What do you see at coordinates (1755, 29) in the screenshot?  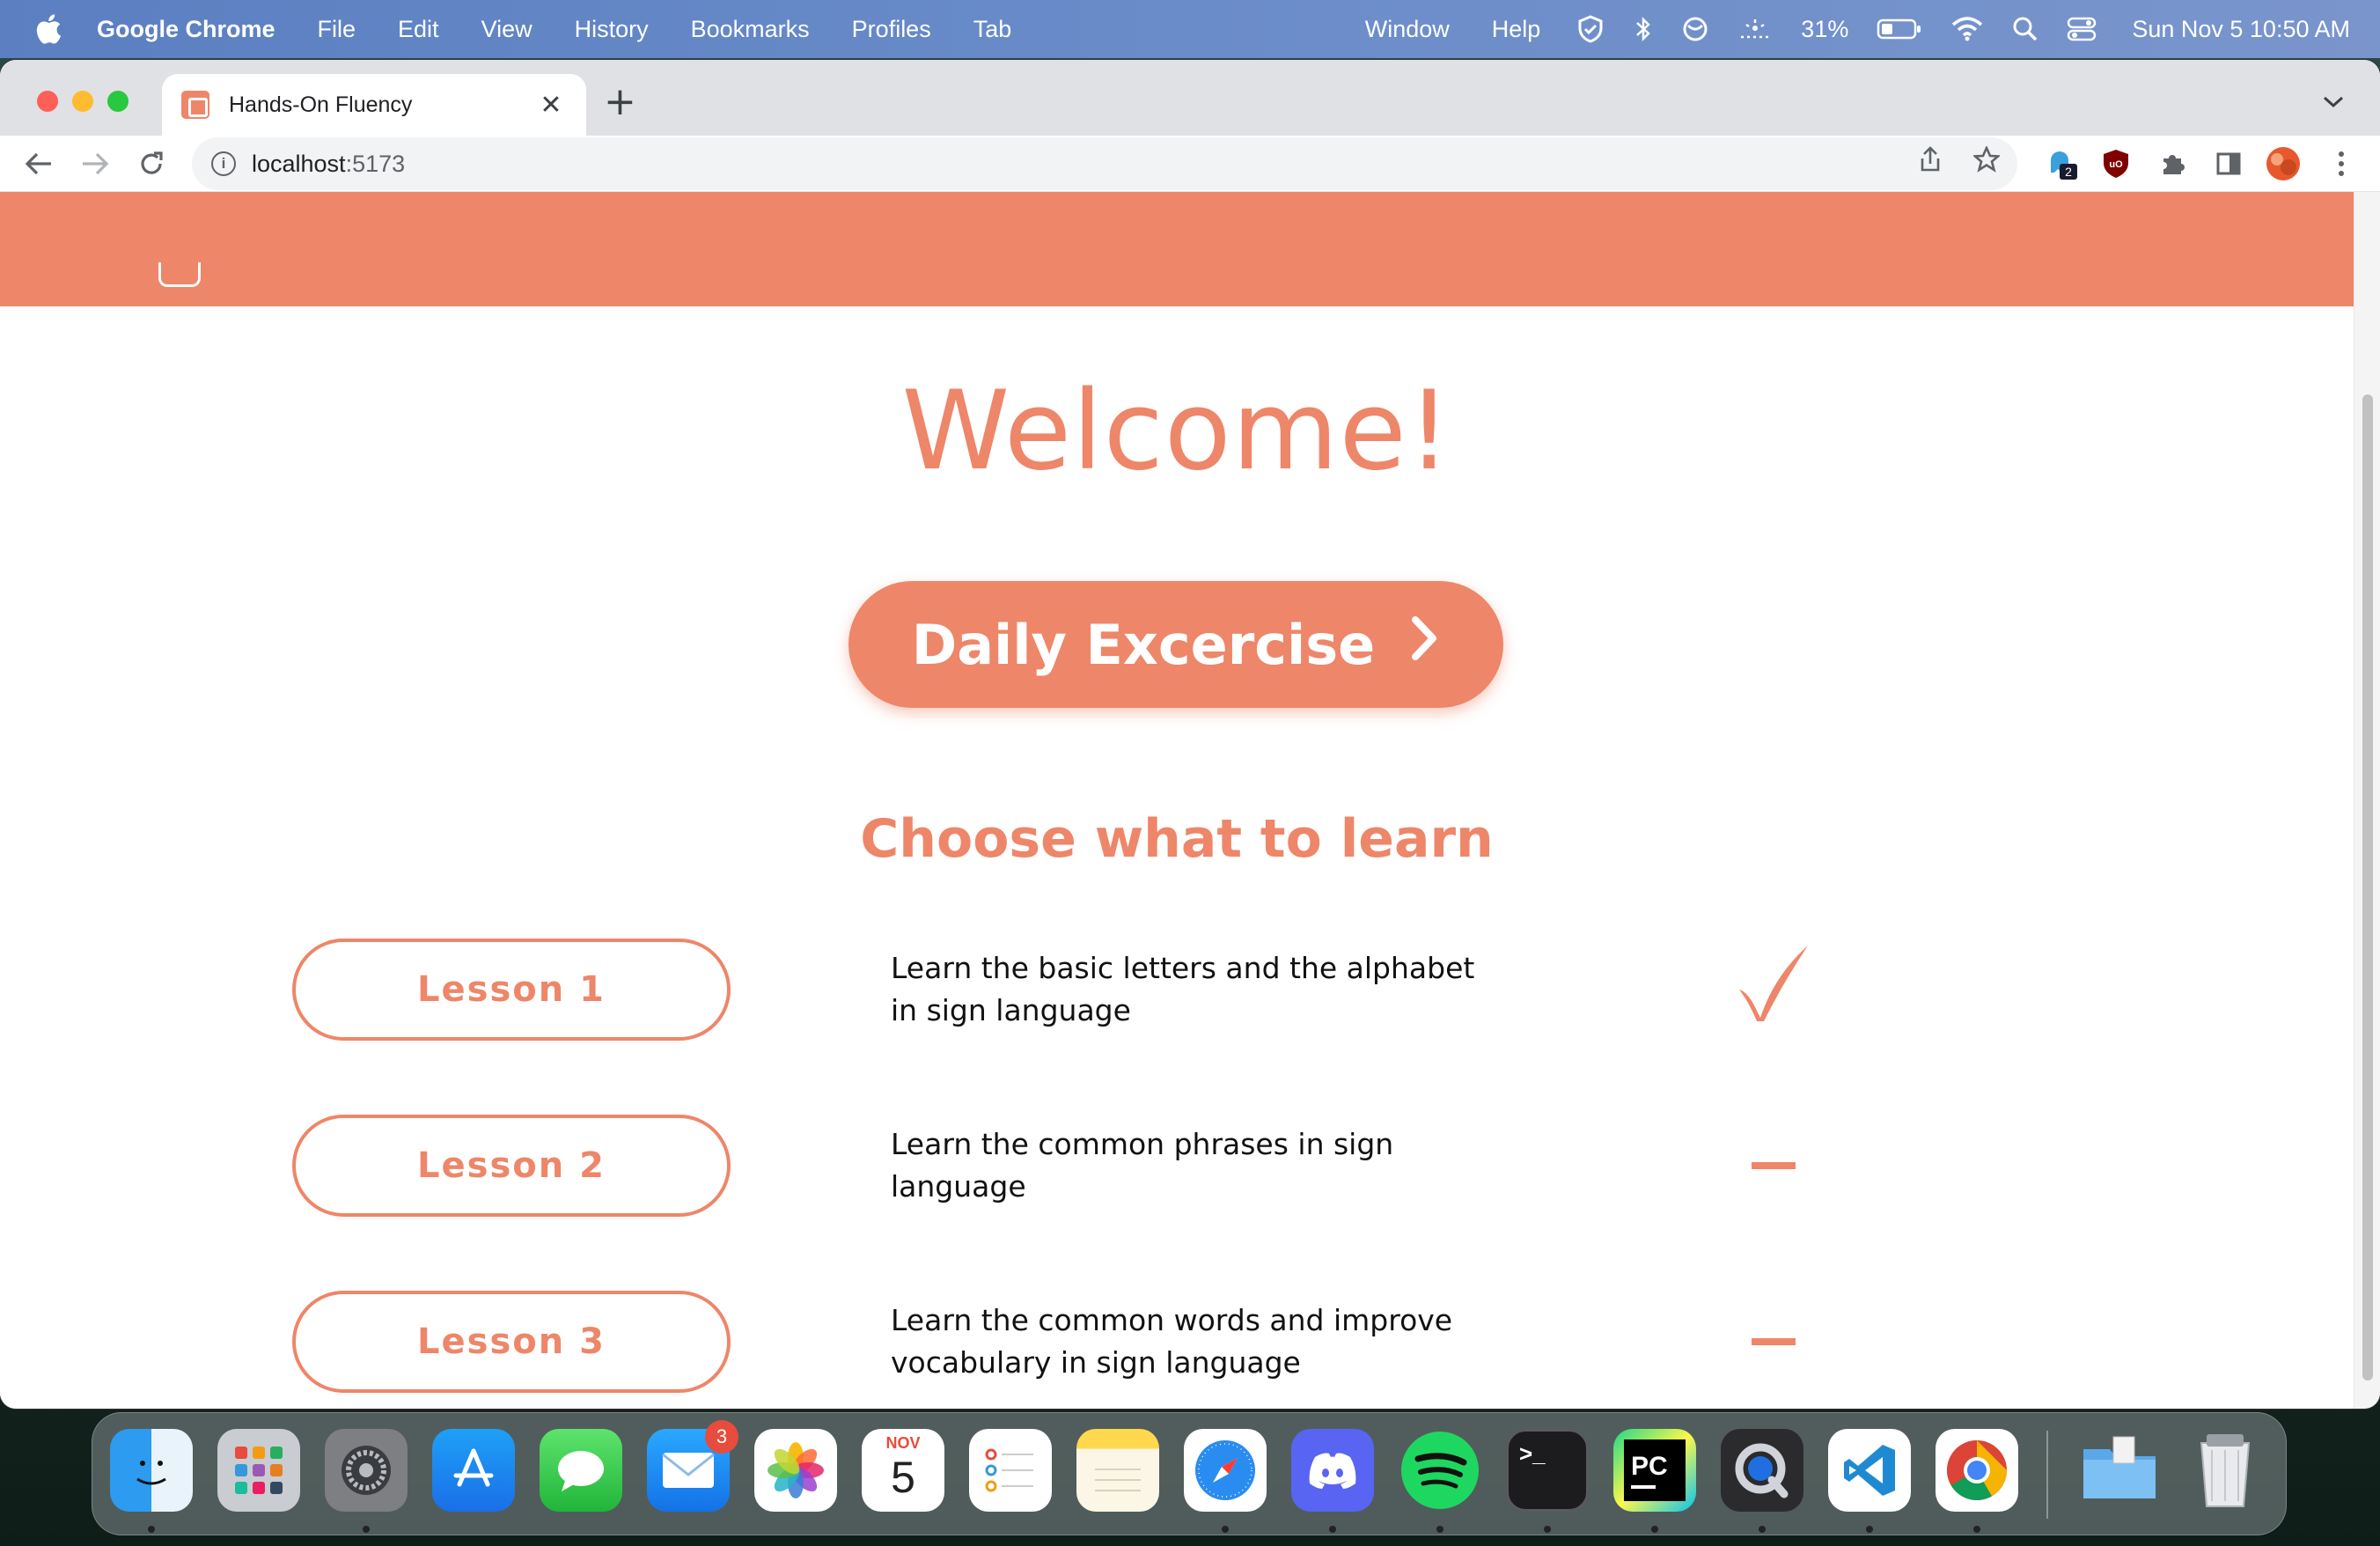 I see `weather-icon` at bounding box center [1755, 29].